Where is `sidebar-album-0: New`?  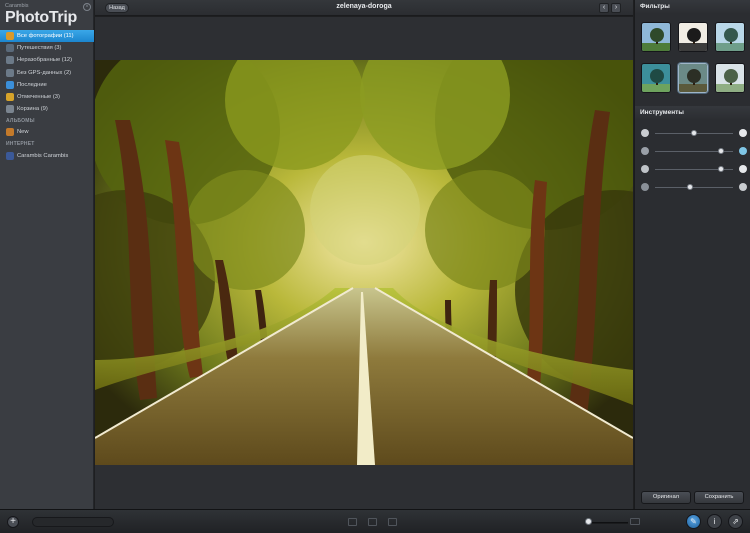
sidebar-album-0: New is located at coordinates (47, 132).